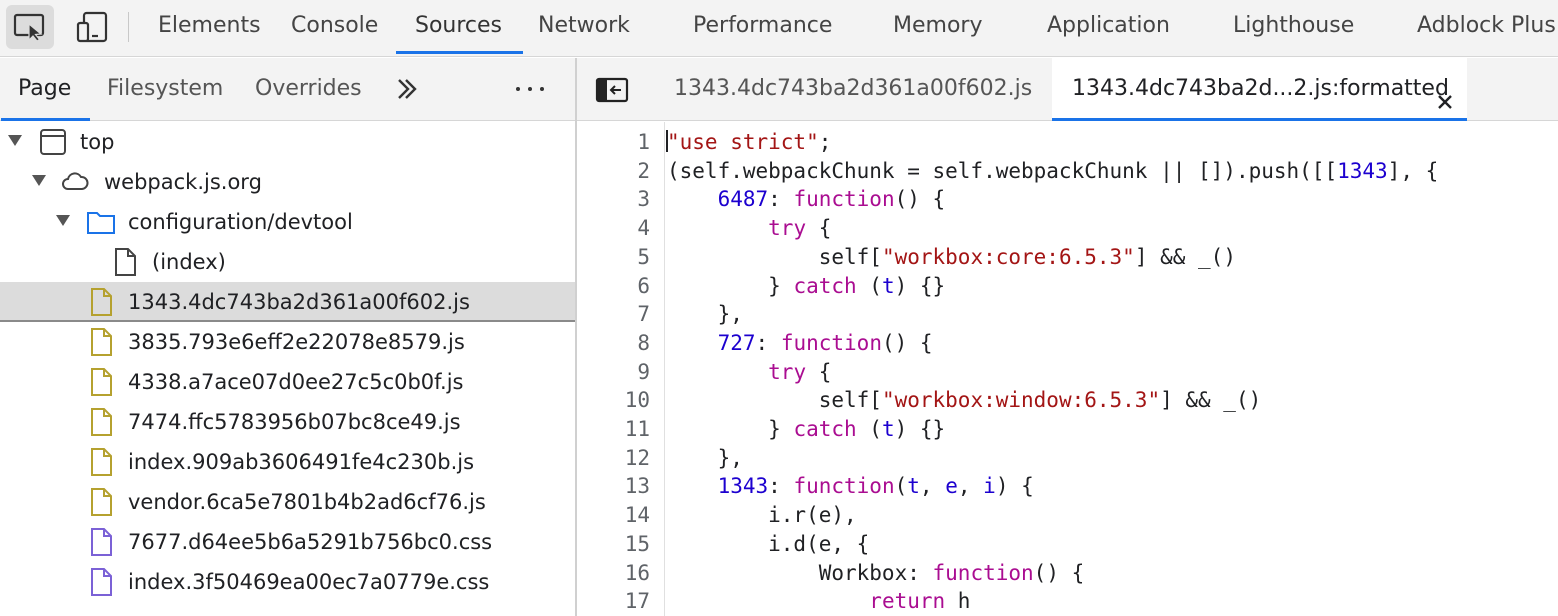  What do you see at coordinates (613, 372) in the screenshot?
I see `line-number: 9` at bounding box center [613, 372].